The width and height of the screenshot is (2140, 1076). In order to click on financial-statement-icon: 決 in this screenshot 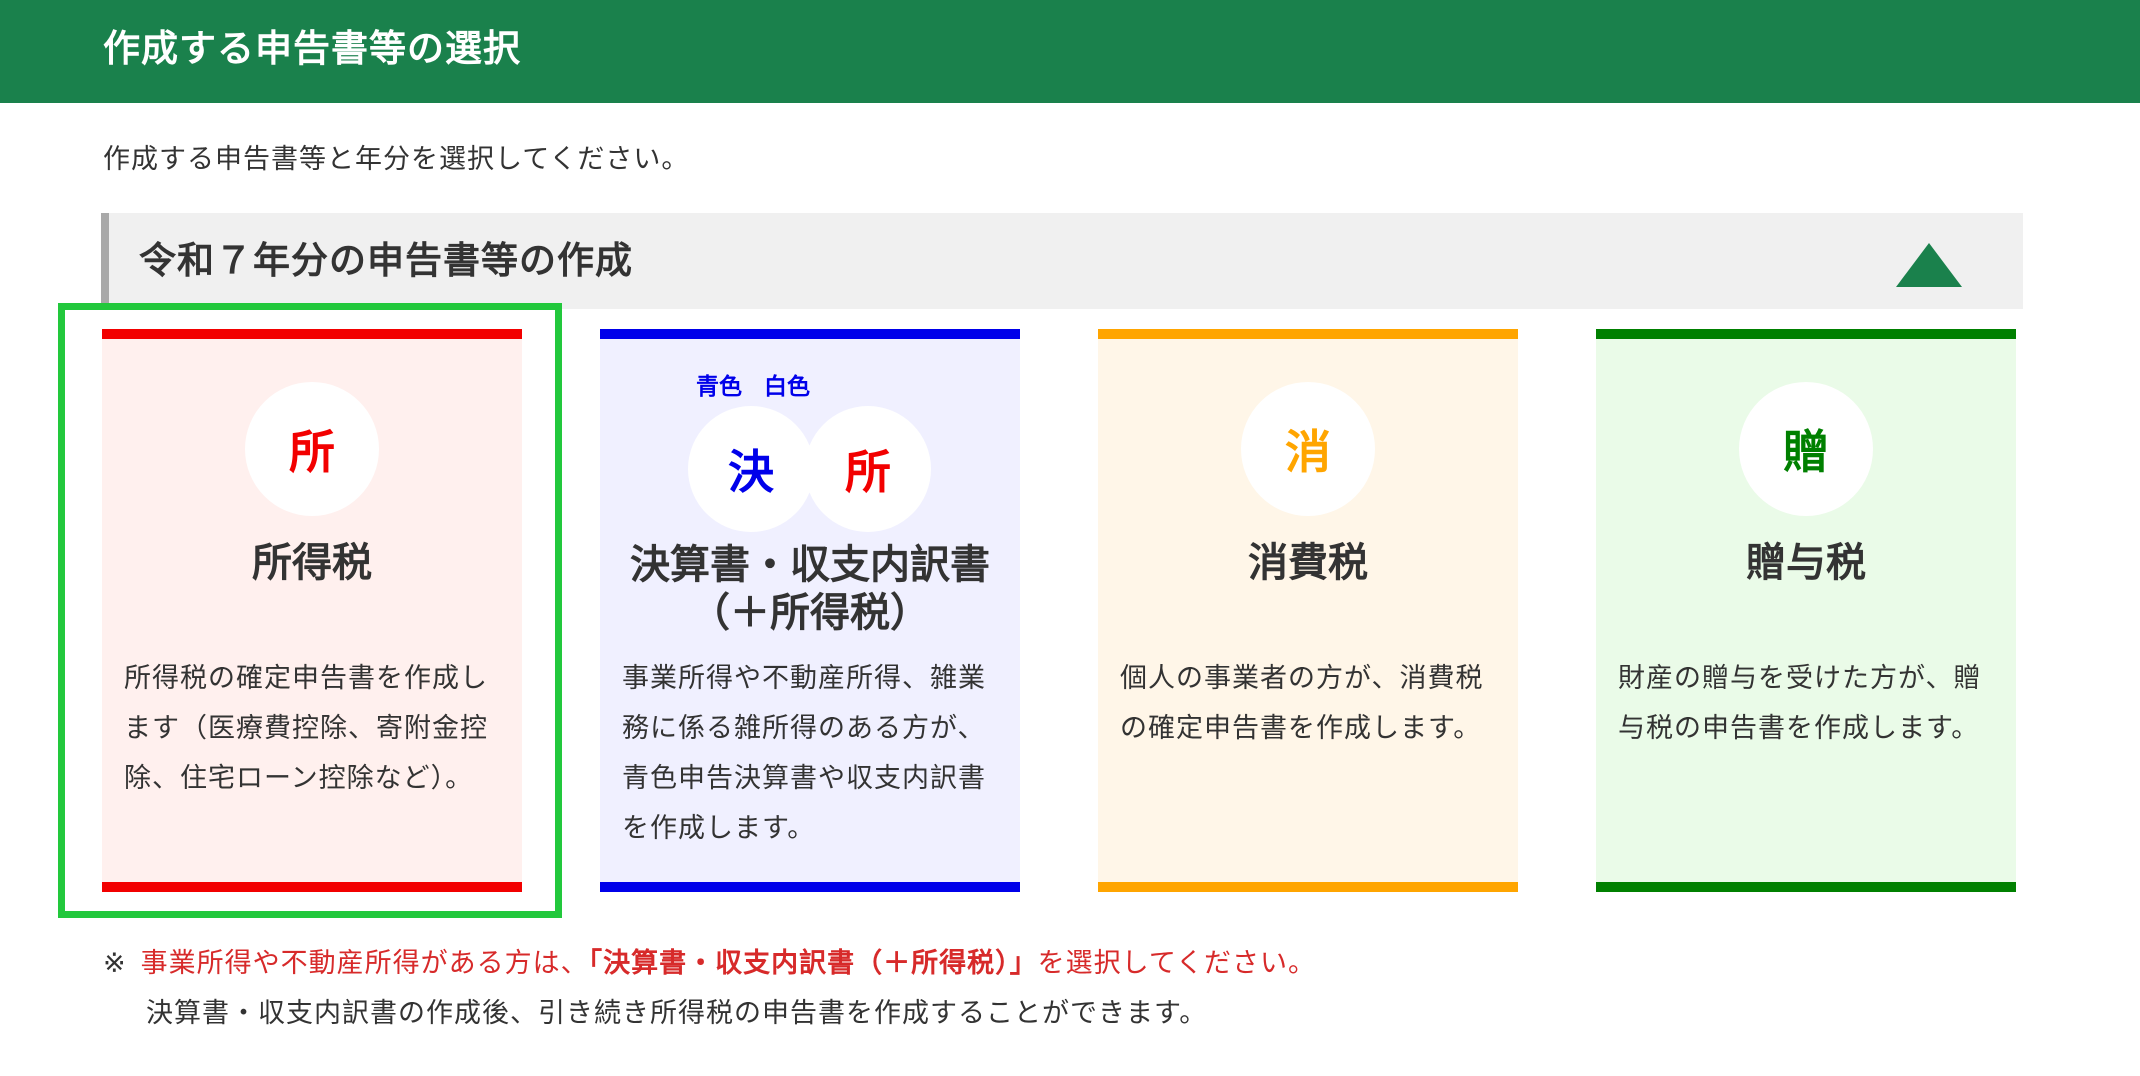, I will do `click(751, 469)`.